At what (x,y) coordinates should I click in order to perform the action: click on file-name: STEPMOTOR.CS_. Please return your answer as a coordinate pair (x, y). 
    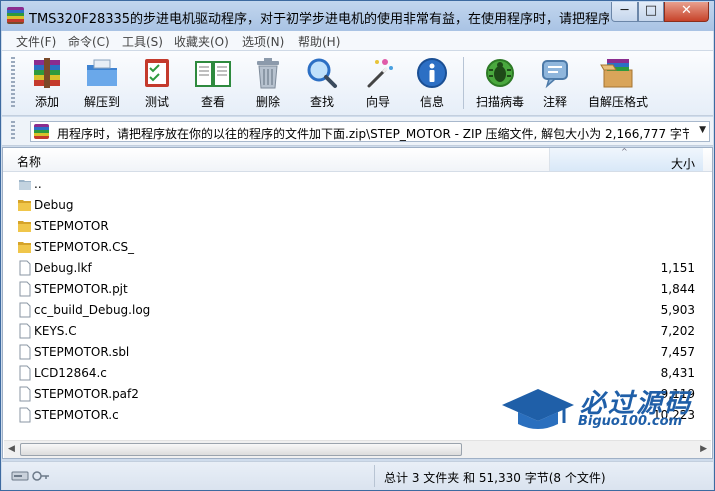
    Looking at the image, I should click on (84, 247).